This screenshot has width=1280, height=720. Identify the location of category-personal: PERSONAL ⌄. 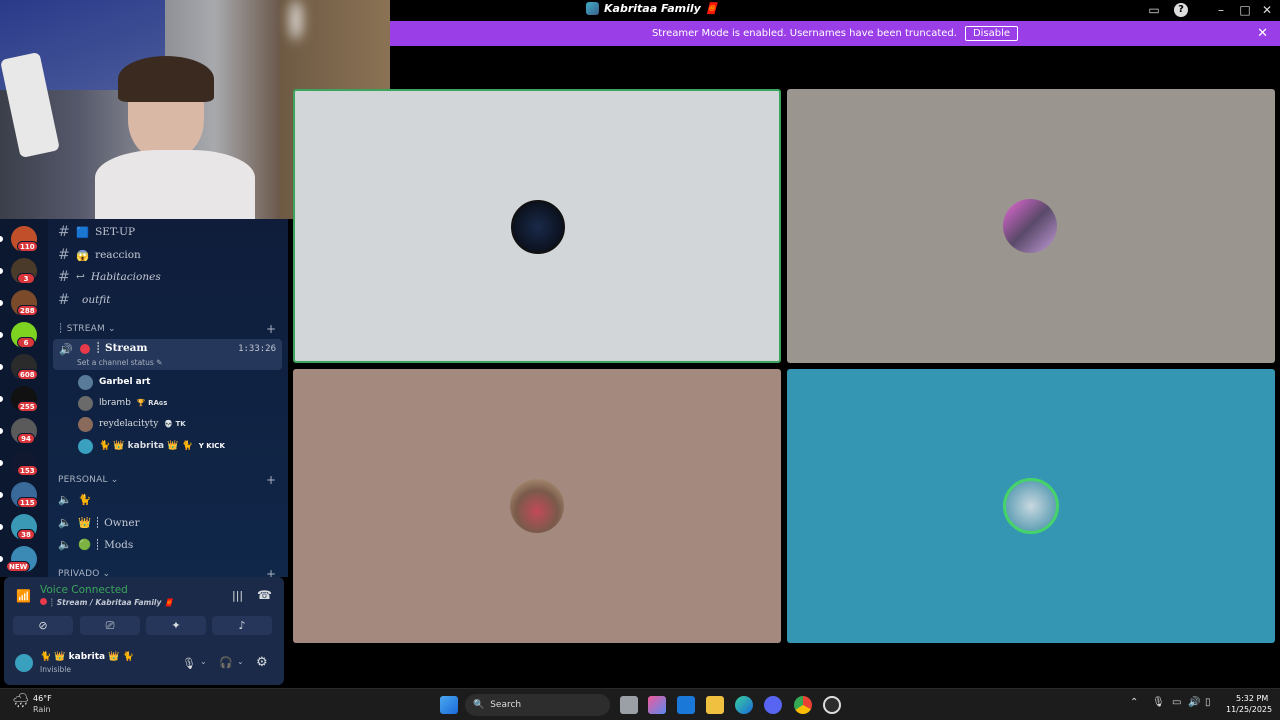
(88, 480).